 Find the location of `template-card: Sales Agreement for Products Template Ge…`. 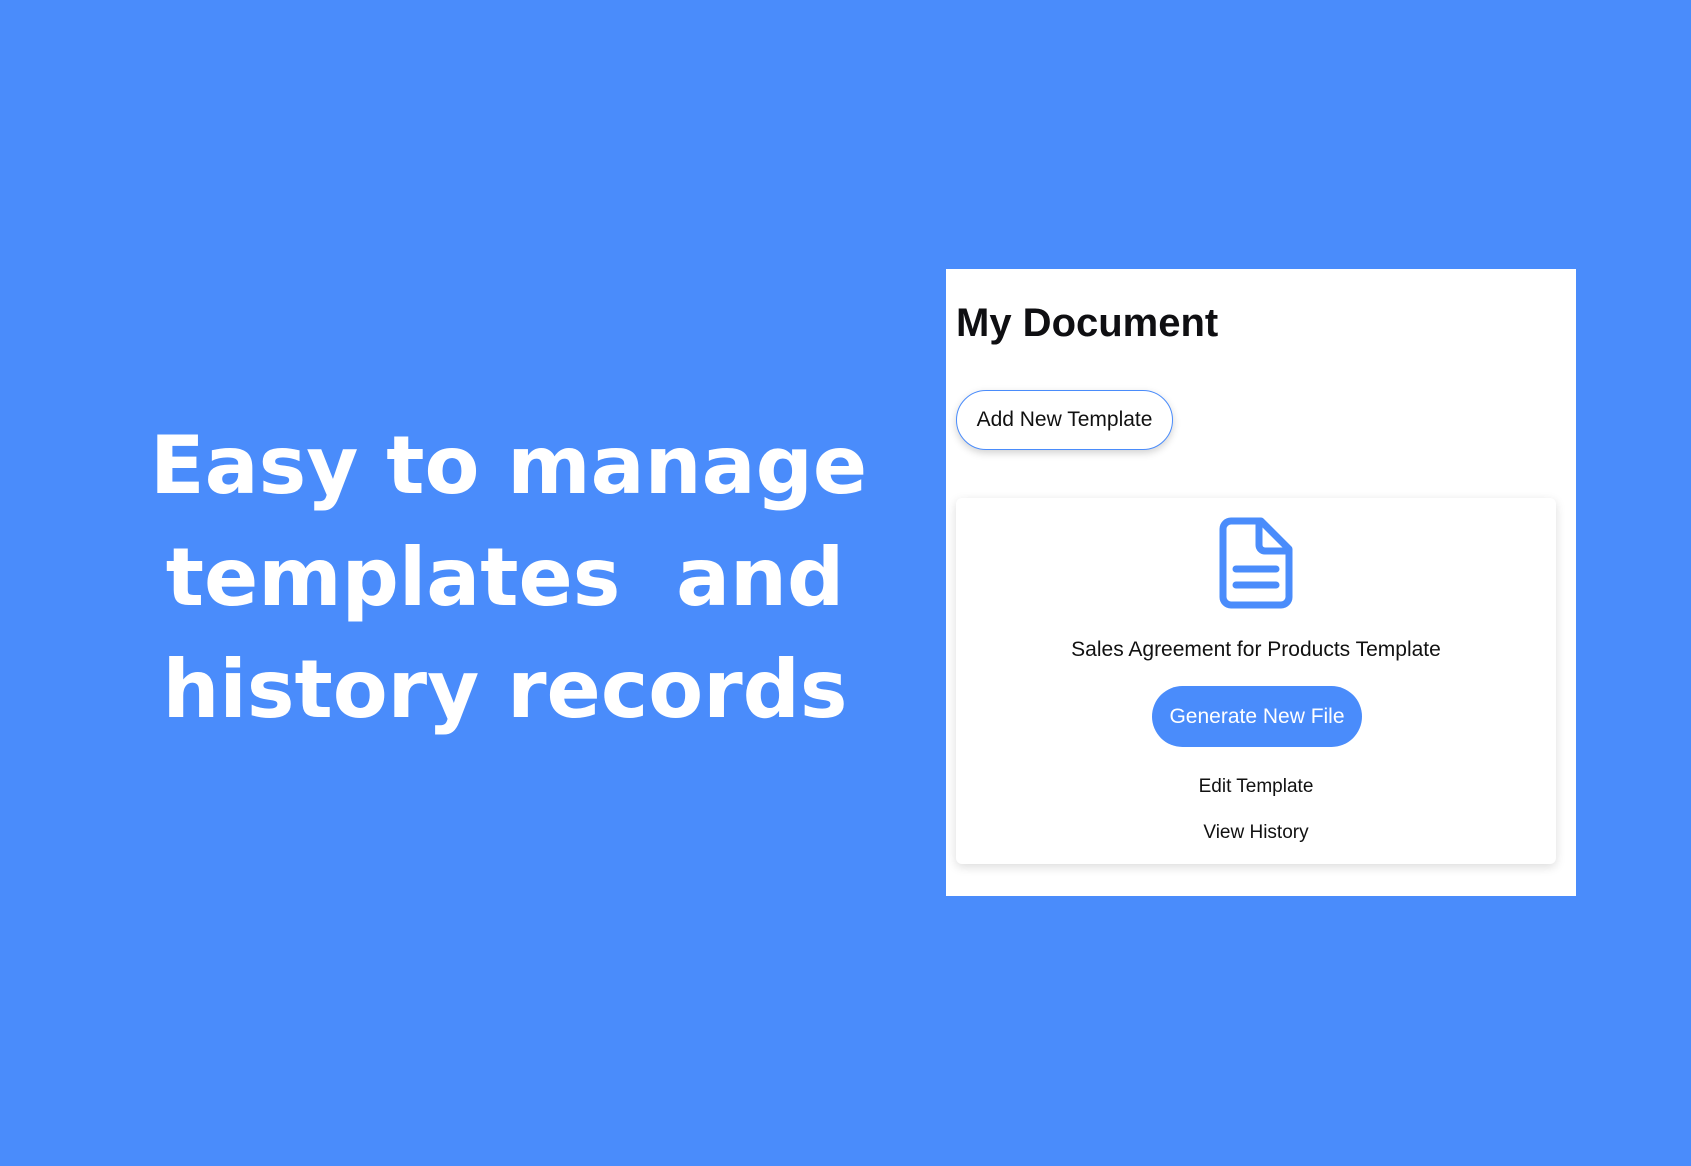

template-card: Sales Agreement for Products Template Ge… is located at coordinates (1256, 681).